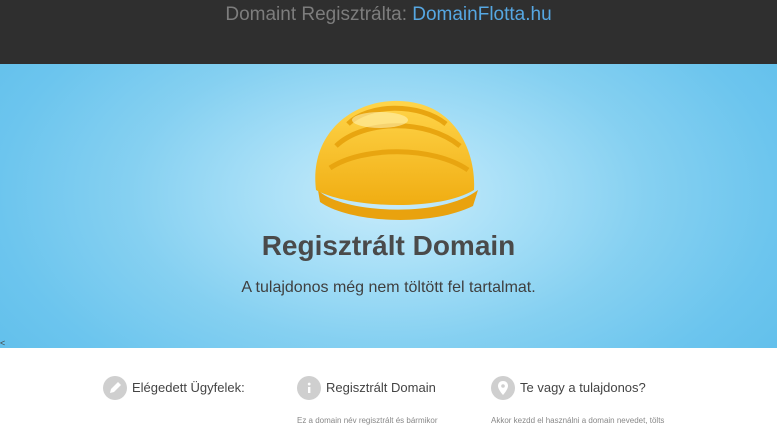  Describe the element at coordinates (388, 245) in the screenshot. I see `page-title: Regisztrált Domain` at that location.